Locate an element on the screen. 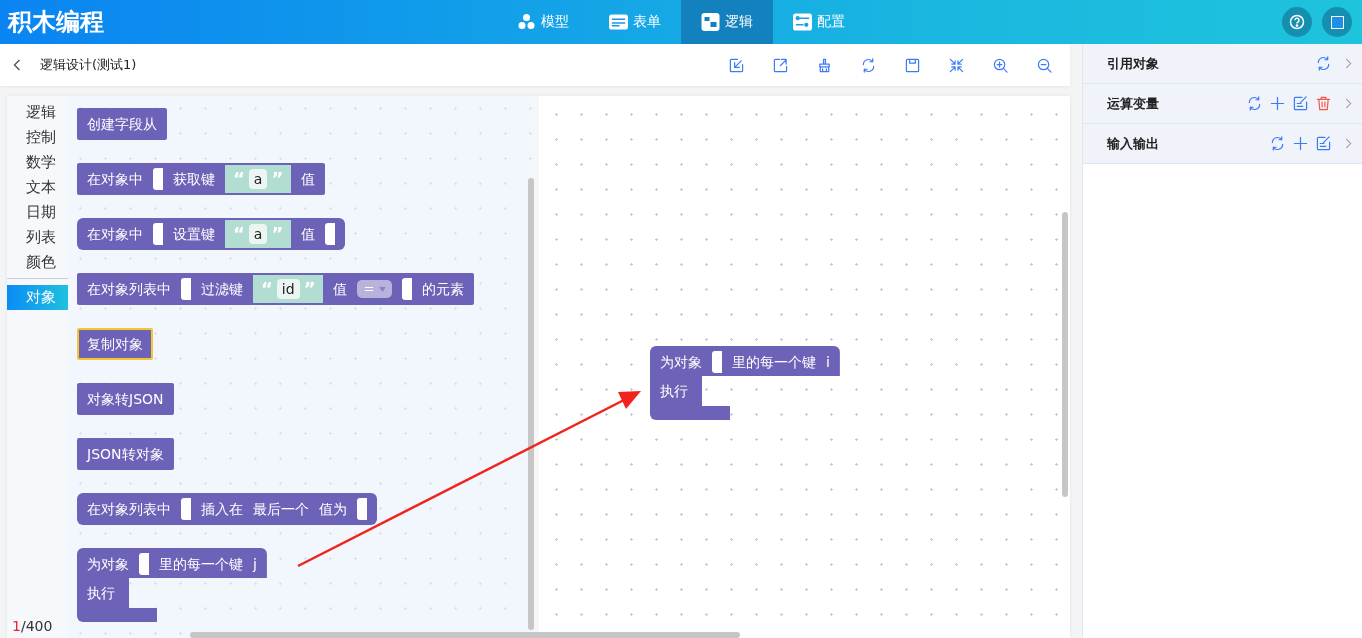  help-button is located at coordinates (1297, 22).